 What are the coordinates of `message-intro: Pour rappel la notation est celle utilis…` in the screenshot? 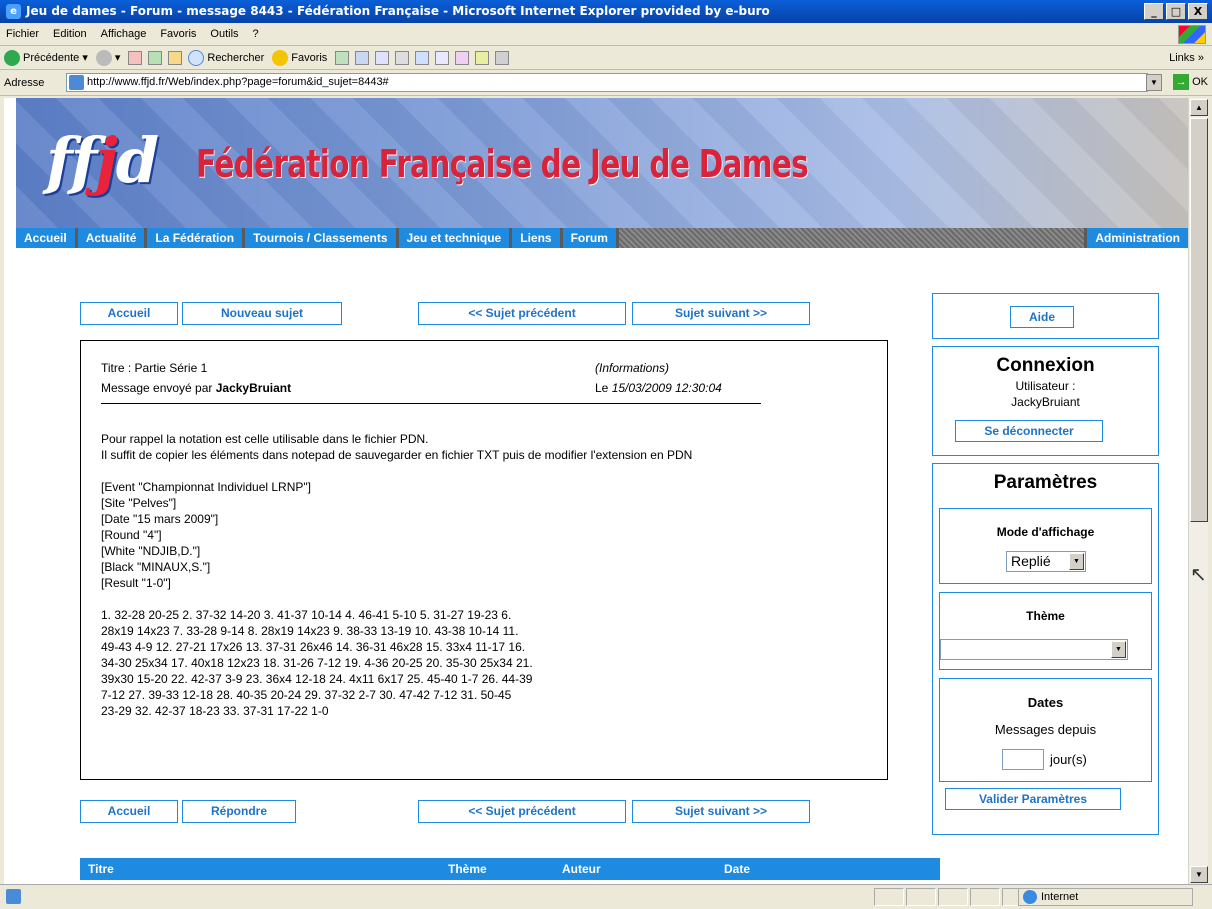 It's located at (397, 447).